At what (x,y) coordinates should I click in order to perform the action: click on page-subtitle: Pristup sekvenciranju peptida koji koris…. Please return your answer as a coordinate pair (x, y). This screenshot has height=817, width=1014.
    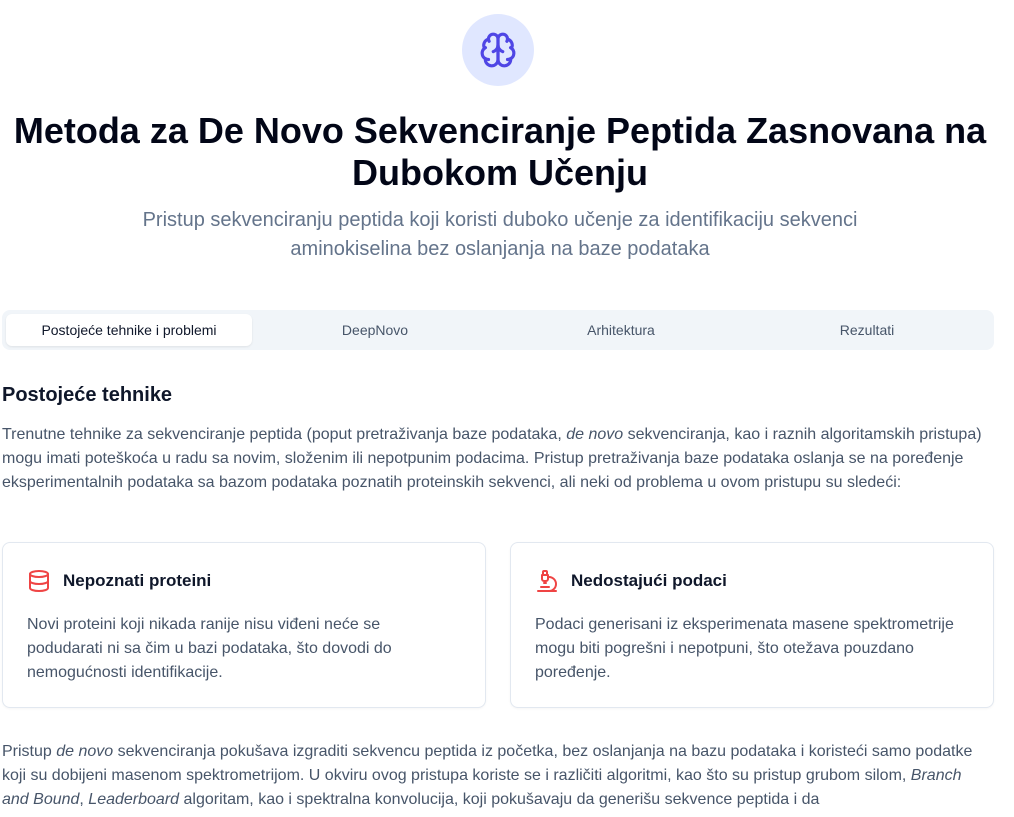
    Looking at the image, I should click on (500, 234).